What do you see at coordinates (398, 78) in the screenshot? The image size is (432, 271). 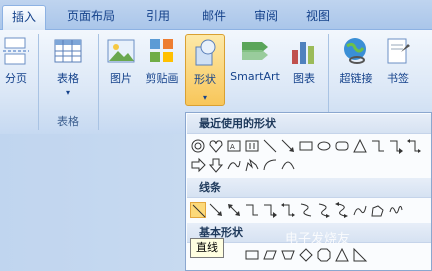 I see `bookmark-label: 书签` at bounding box center [398, 78].